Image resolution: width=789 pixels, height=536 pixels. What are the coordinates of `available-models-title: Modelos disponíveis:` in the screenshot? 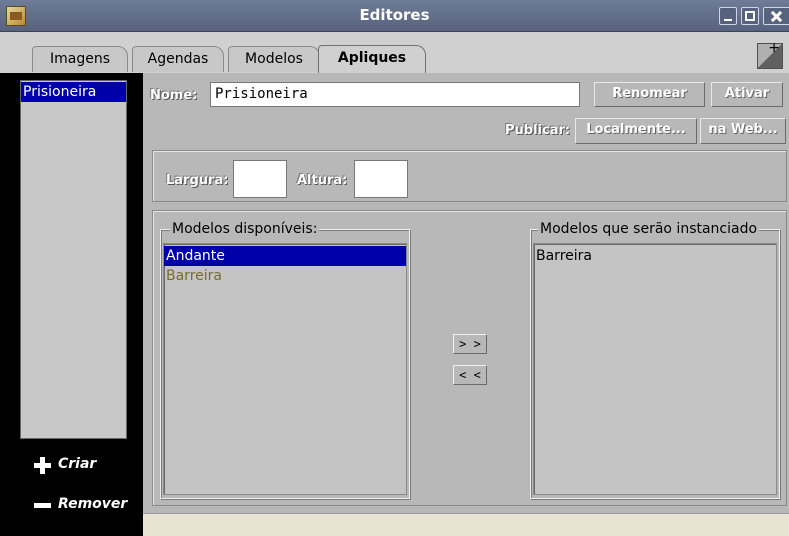 It's located at (245, 229).